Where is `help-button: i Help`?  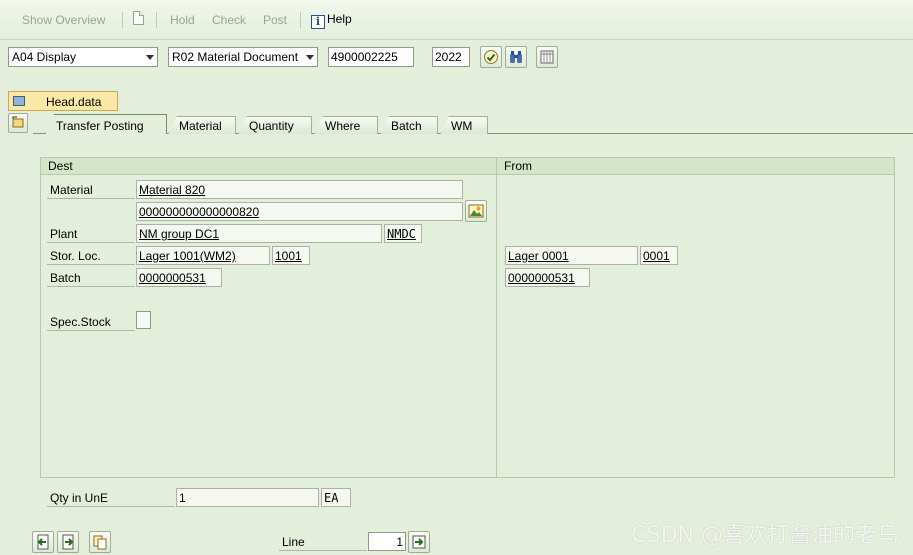 help-button: i Help is located at coordinates (331, 20).